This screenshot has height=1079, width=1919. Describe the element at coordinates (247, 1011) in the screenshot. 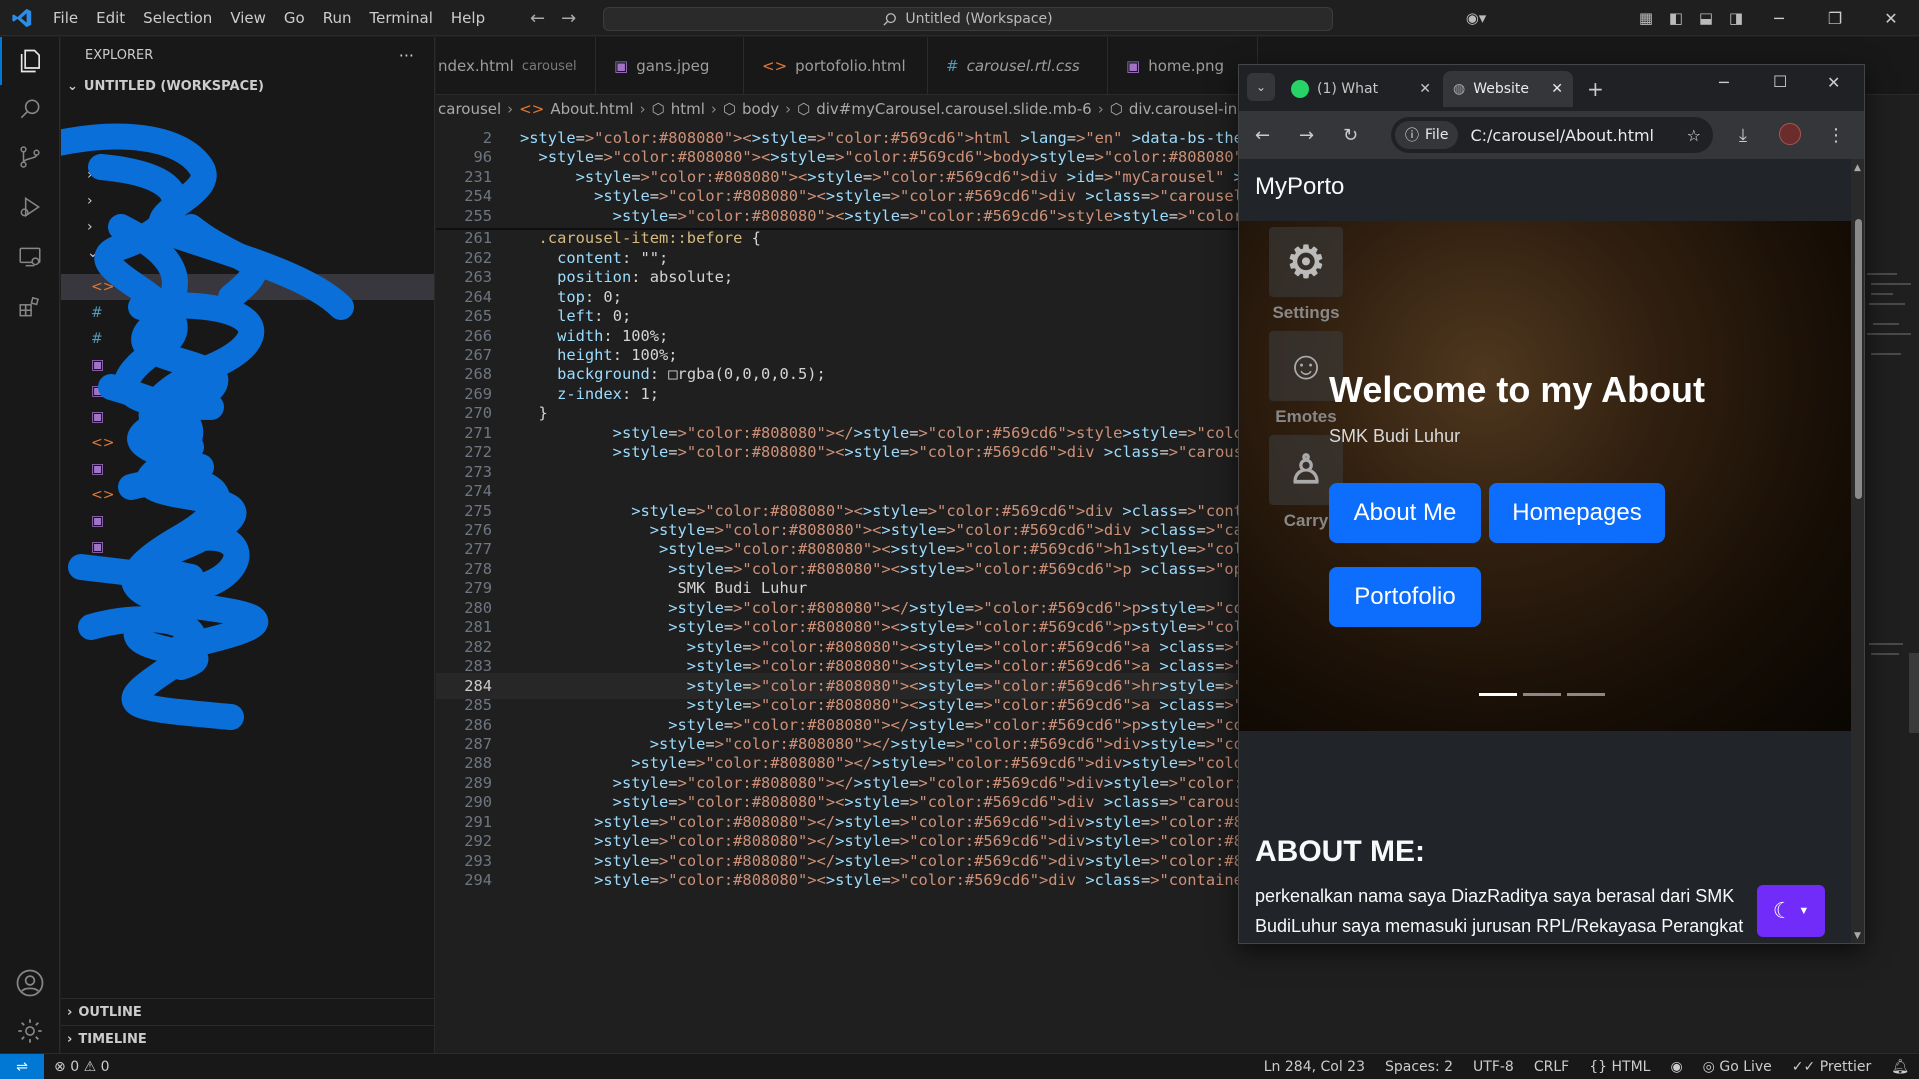

I see `outline-section: › OUTLINE` at that location.